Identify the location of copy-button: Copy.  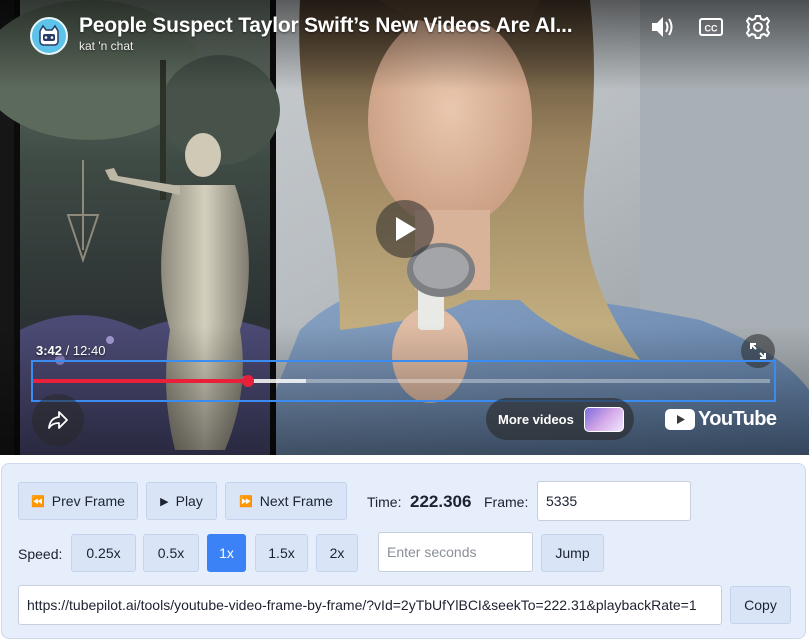
(760, 605).